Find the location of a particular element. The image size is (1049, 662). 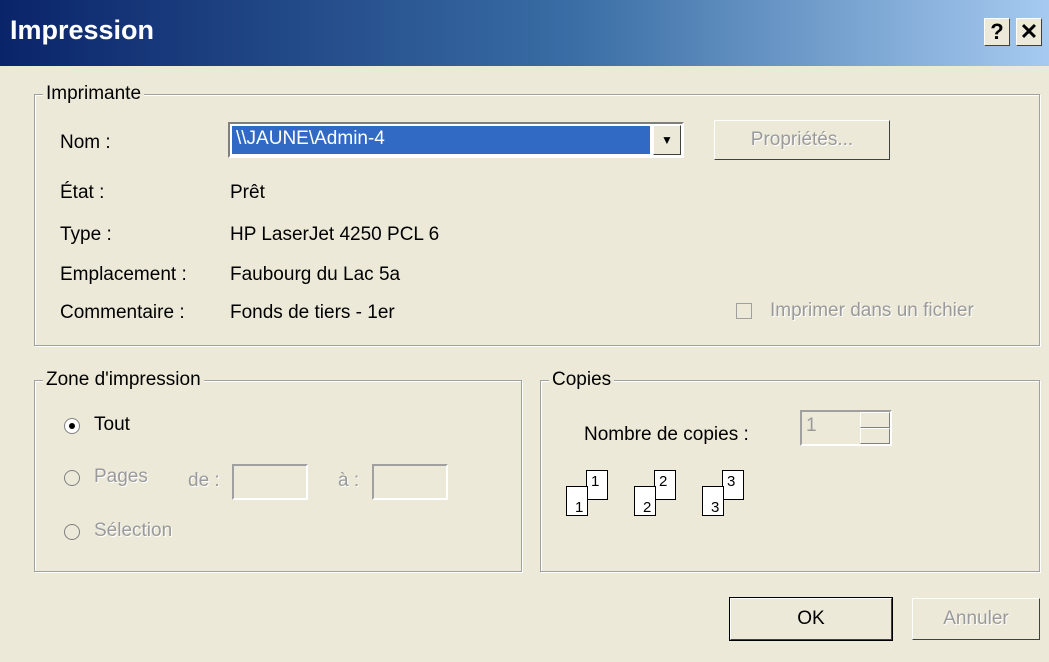

help-button: ? is located at coordinates (997, 32).